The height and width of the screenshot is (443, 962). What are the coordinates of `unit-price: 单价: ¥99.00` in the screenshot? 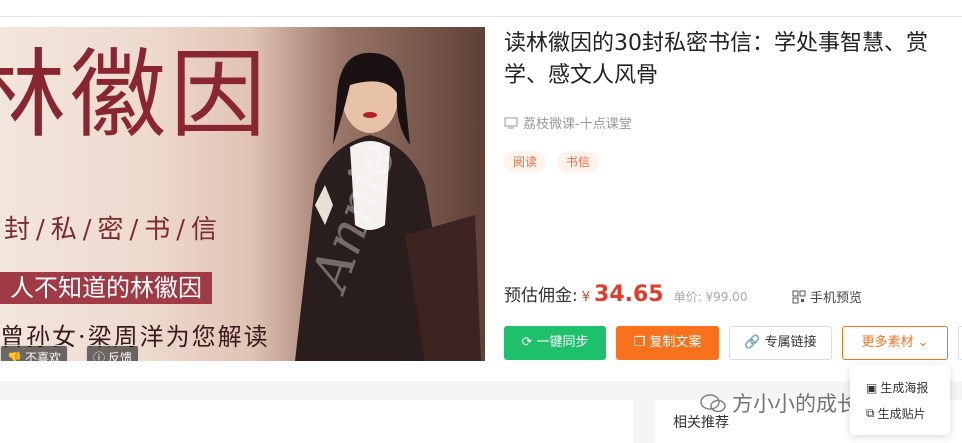 It's located at (710, 297).